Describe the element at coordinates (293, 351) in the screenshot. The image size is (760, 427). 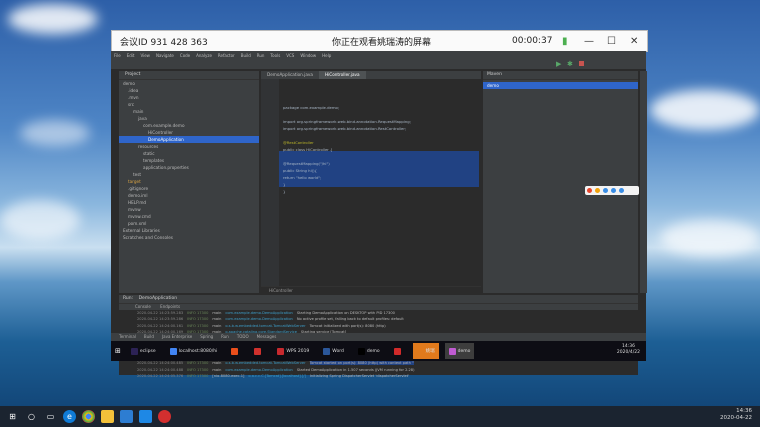
I see `shared-taskbar-item: WPS 2019` at that location.